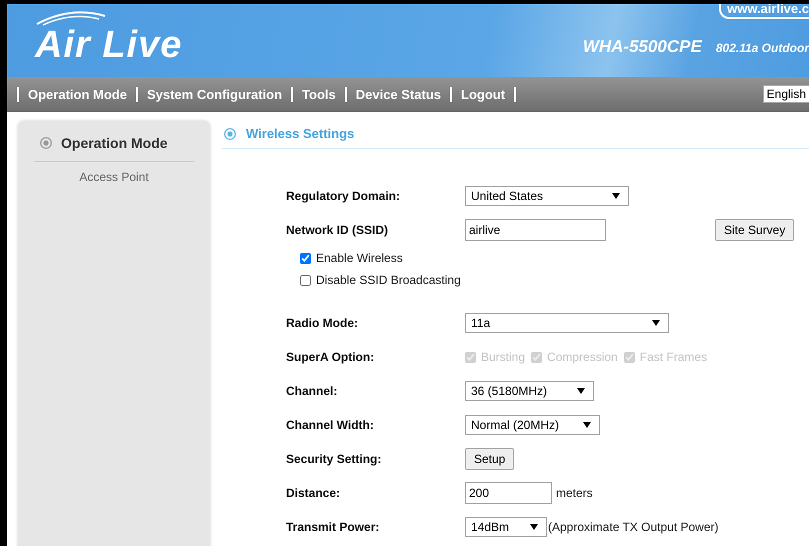  What do you see at coordinates (322, 323) in the screenshot?
I see `field-label: Radio Mode:` at bounding box center [322, 323].